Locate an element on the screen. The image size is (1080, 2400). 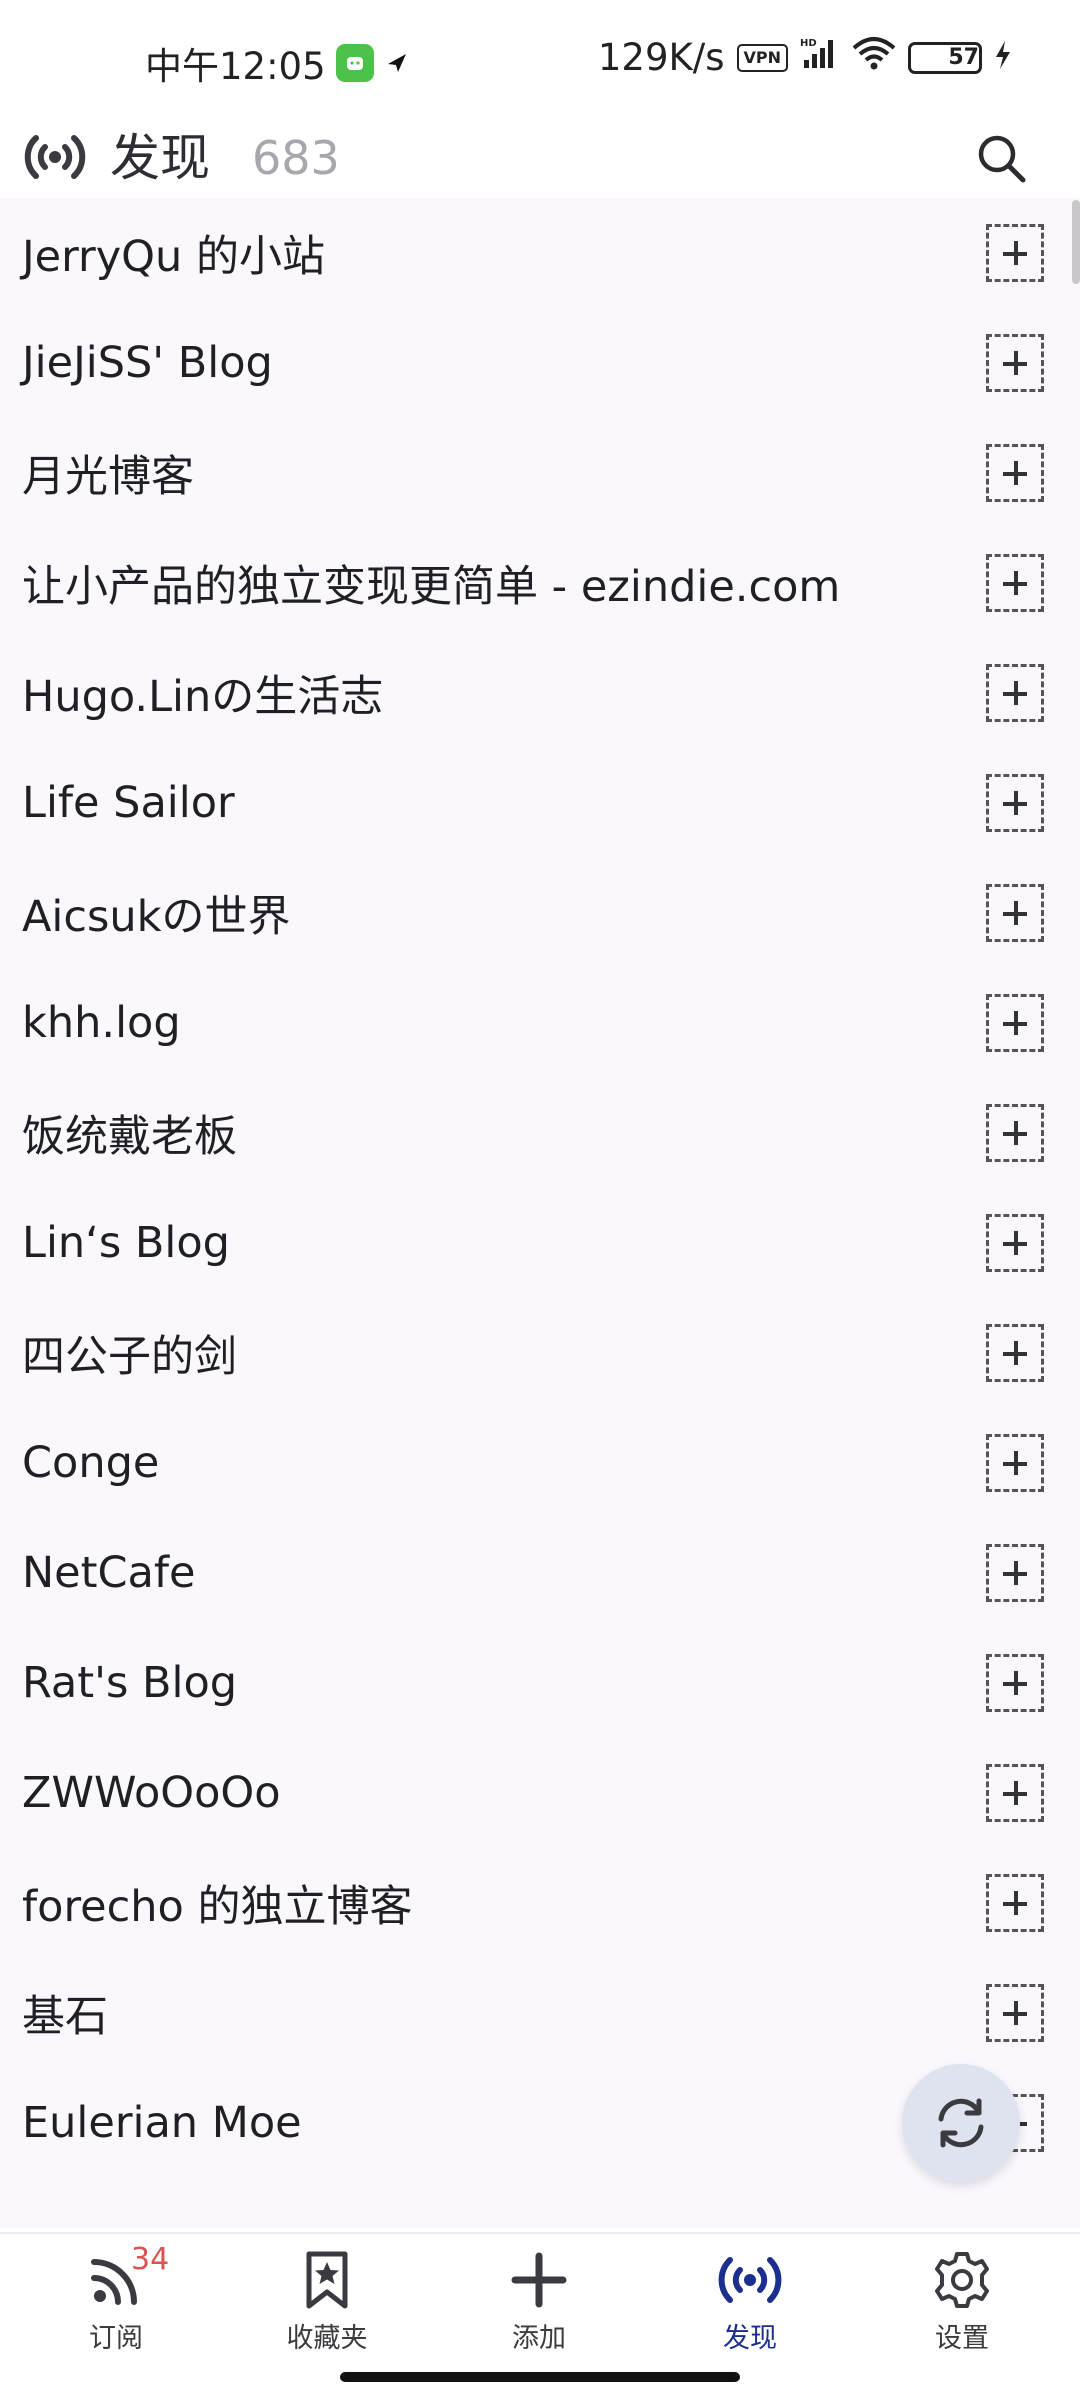
list-item: Hugo.Linの生活志 is located at coordinates (540, 693).